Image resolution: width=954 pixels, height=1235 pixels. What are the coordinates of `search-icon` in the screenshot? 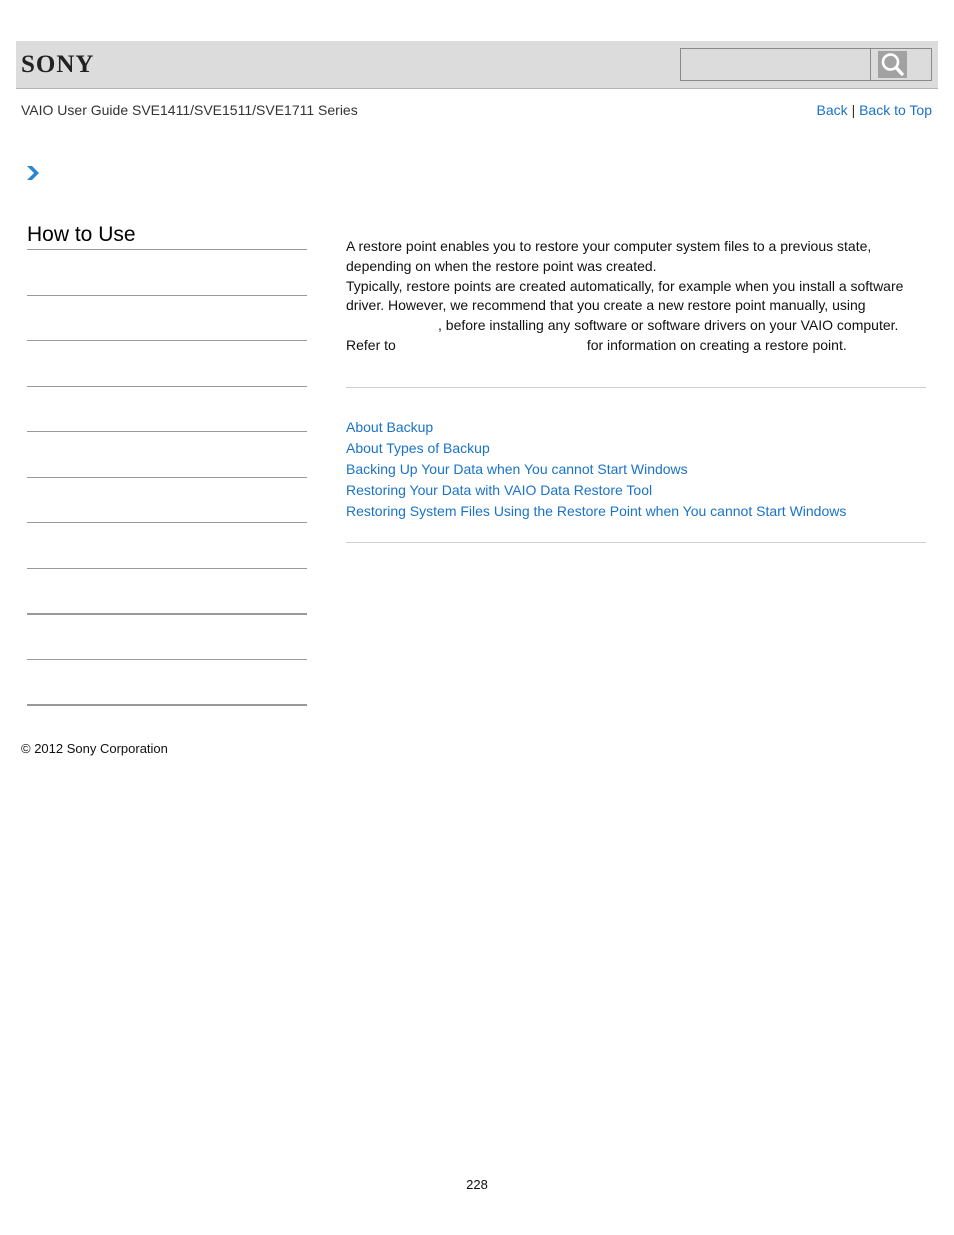 It's located at (892, 64).